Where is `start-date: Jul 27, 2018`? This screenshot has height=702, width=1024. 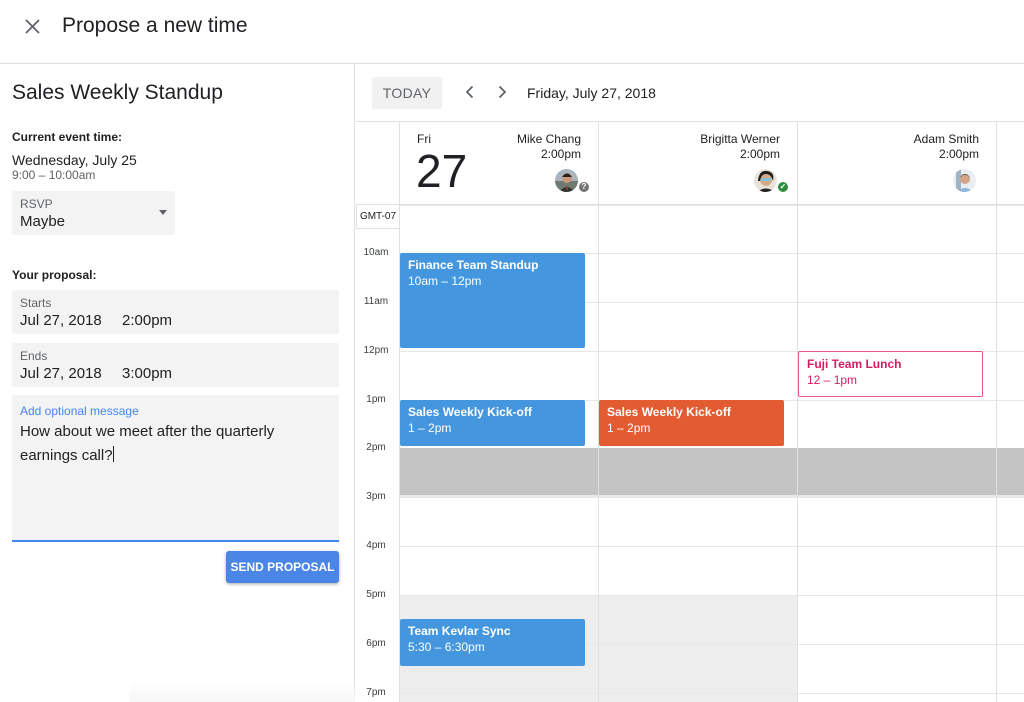 start-date: Jul 27, 2018 is located at coordinates (61, 320).